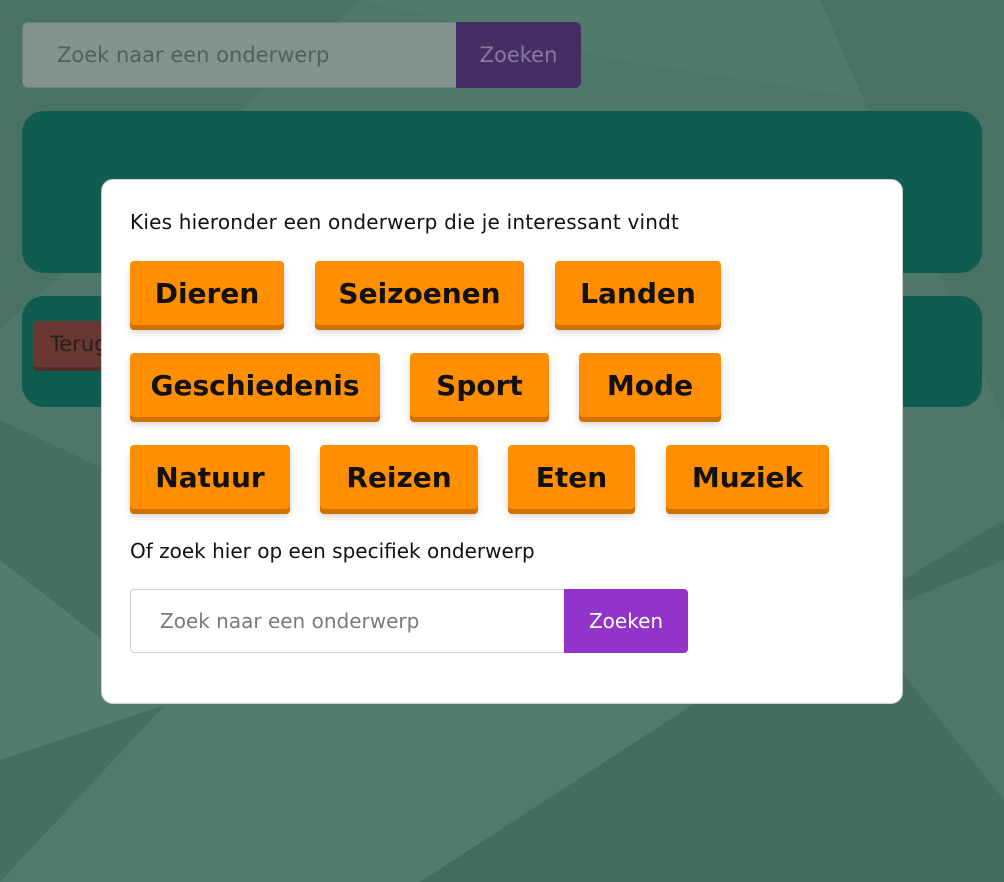  I want to click on topic-button-seizoenen: Seizoenen, so click(419, 293).